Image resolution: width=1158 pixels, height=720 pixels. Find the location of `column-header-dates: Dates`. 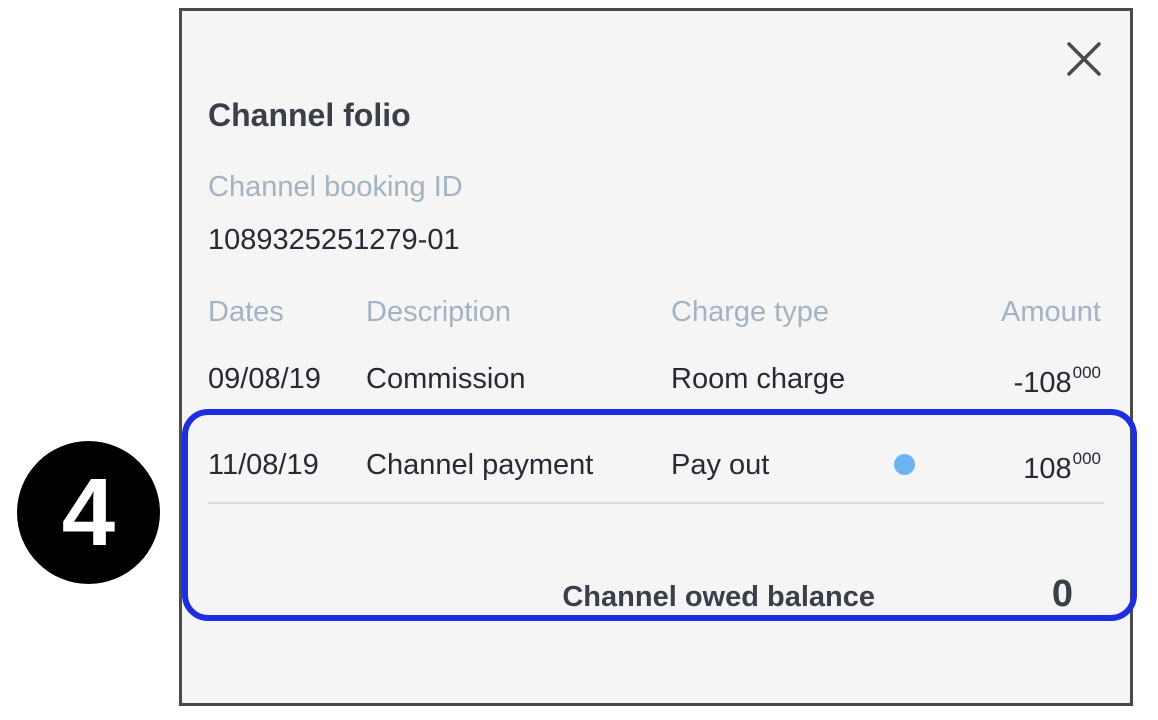

column-header-dates: Dates is located at coordinates (246, 312).